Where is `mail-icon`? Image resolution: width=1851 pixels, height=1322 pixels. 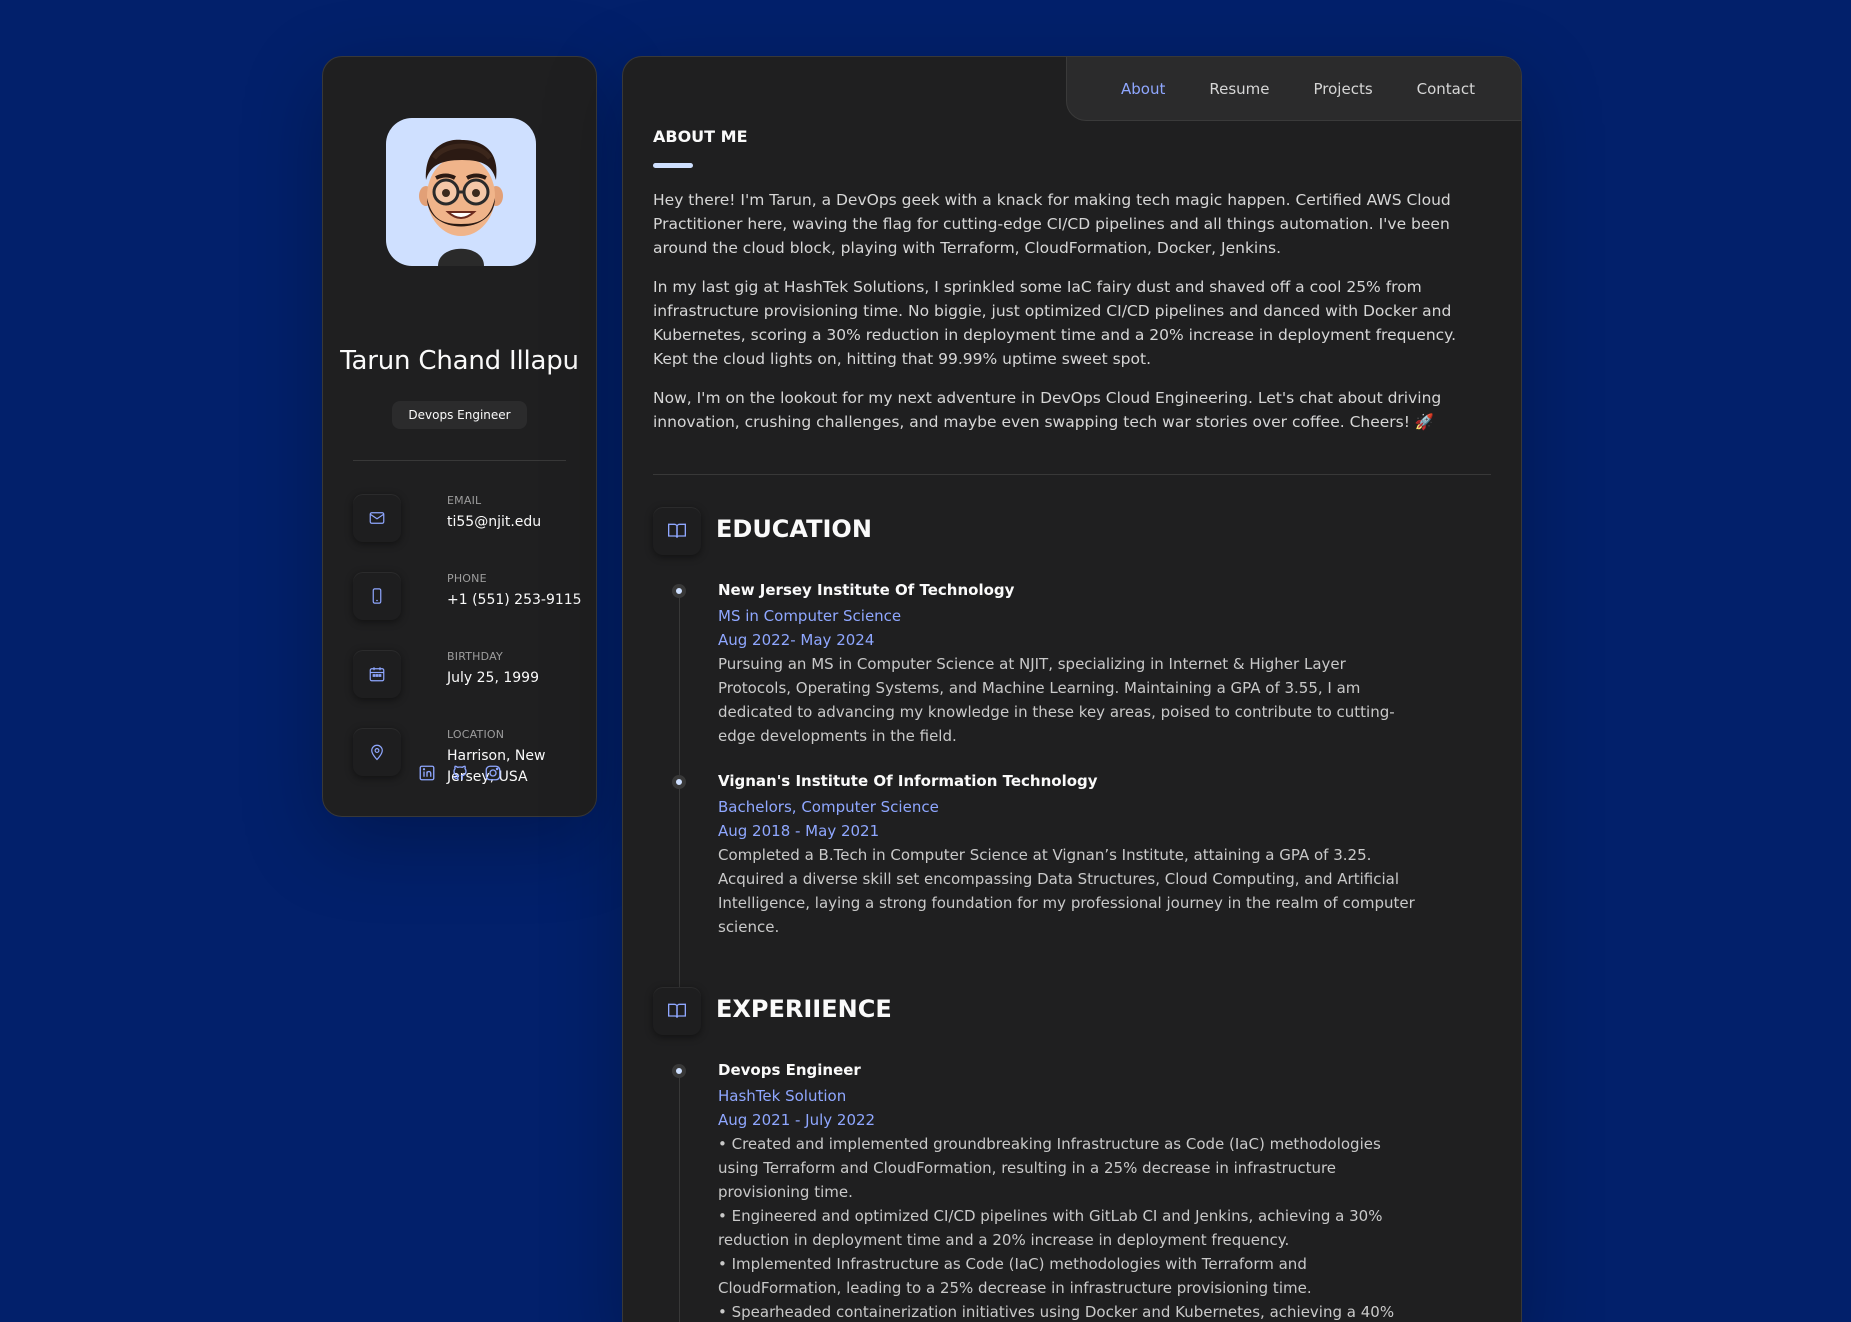 mail-icon is located at coordinates (377, 518).